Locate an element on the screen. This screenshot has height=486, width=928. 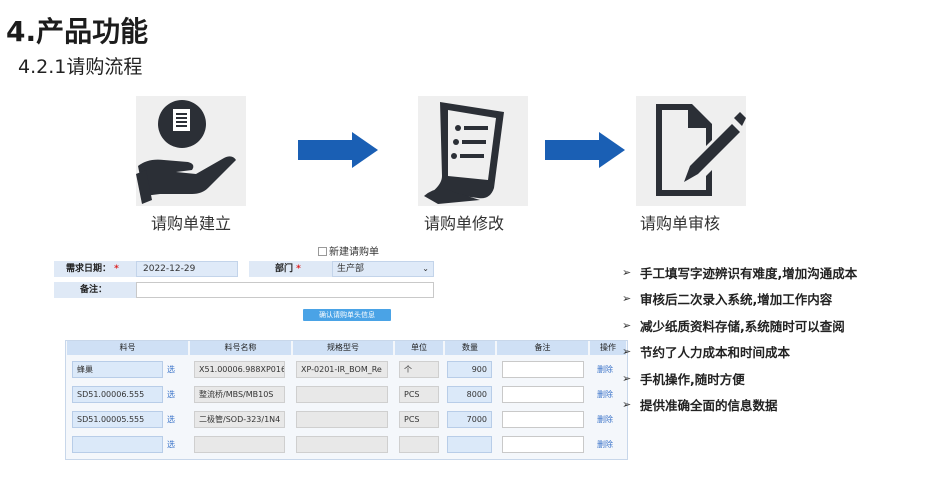
column-header: 单位 is located at coordinates (419, 348).